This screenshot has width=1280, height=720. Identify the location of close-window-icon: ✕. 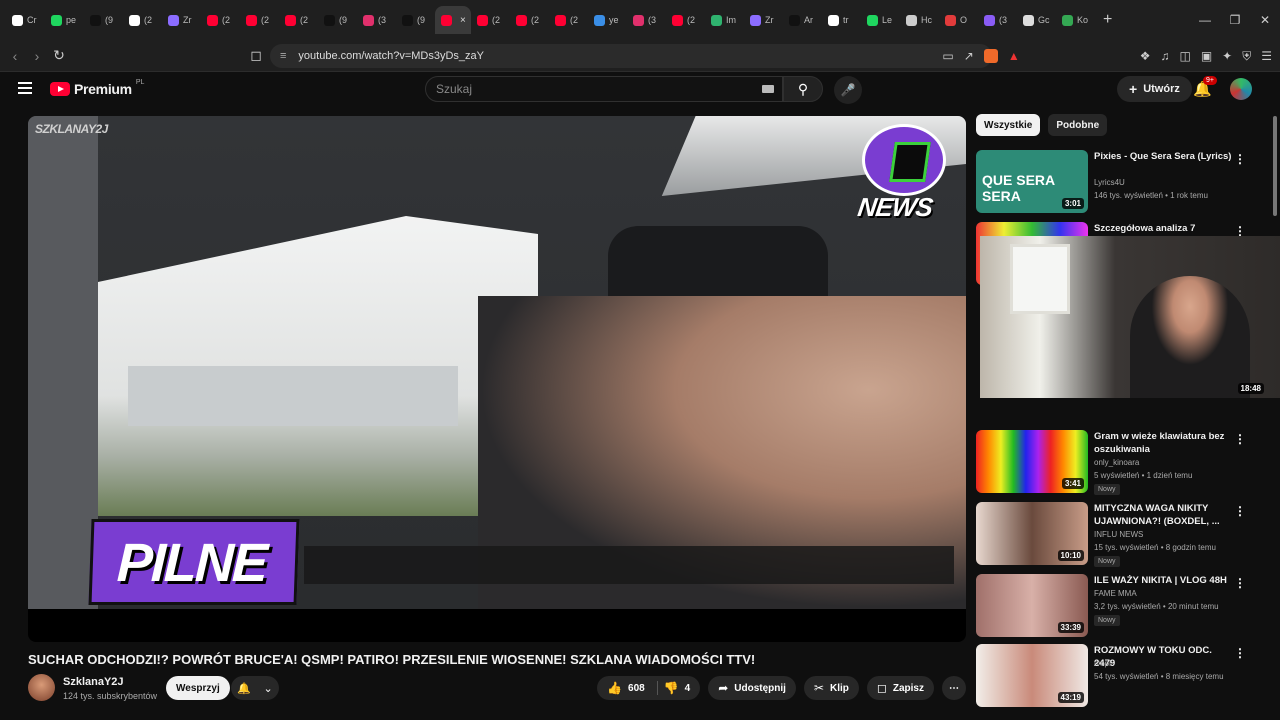
(1265, 20).